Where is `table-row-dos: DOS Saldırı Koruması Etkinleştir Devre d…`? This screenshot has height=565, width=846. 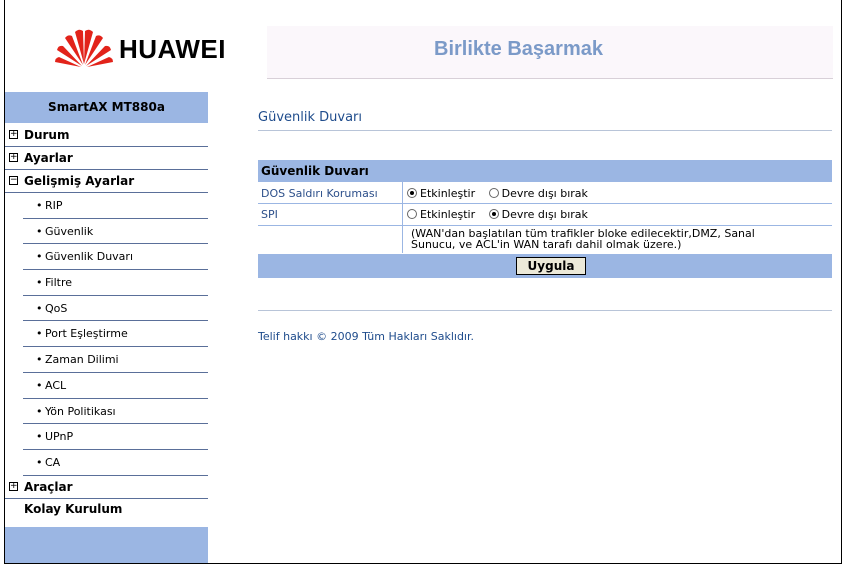 table-row-dos: DOS Saldırı Koruması Etkinleştir Devre d… is located at coordinates (545, 193).